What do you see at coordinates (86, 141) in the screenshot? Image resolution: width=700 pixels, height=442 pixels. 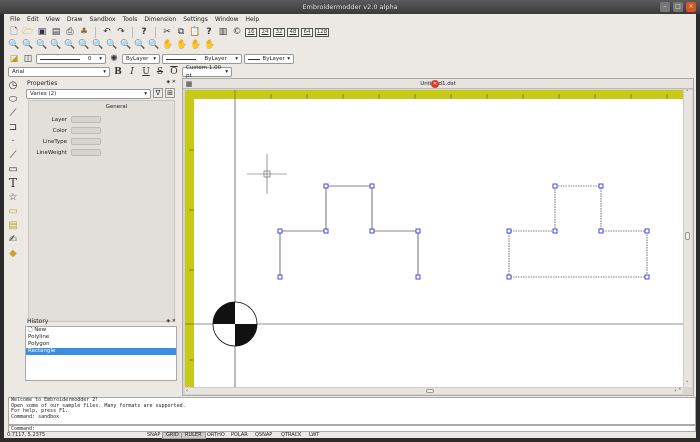 I see `linetype-prop-combo` at bounding box center [86, 141].